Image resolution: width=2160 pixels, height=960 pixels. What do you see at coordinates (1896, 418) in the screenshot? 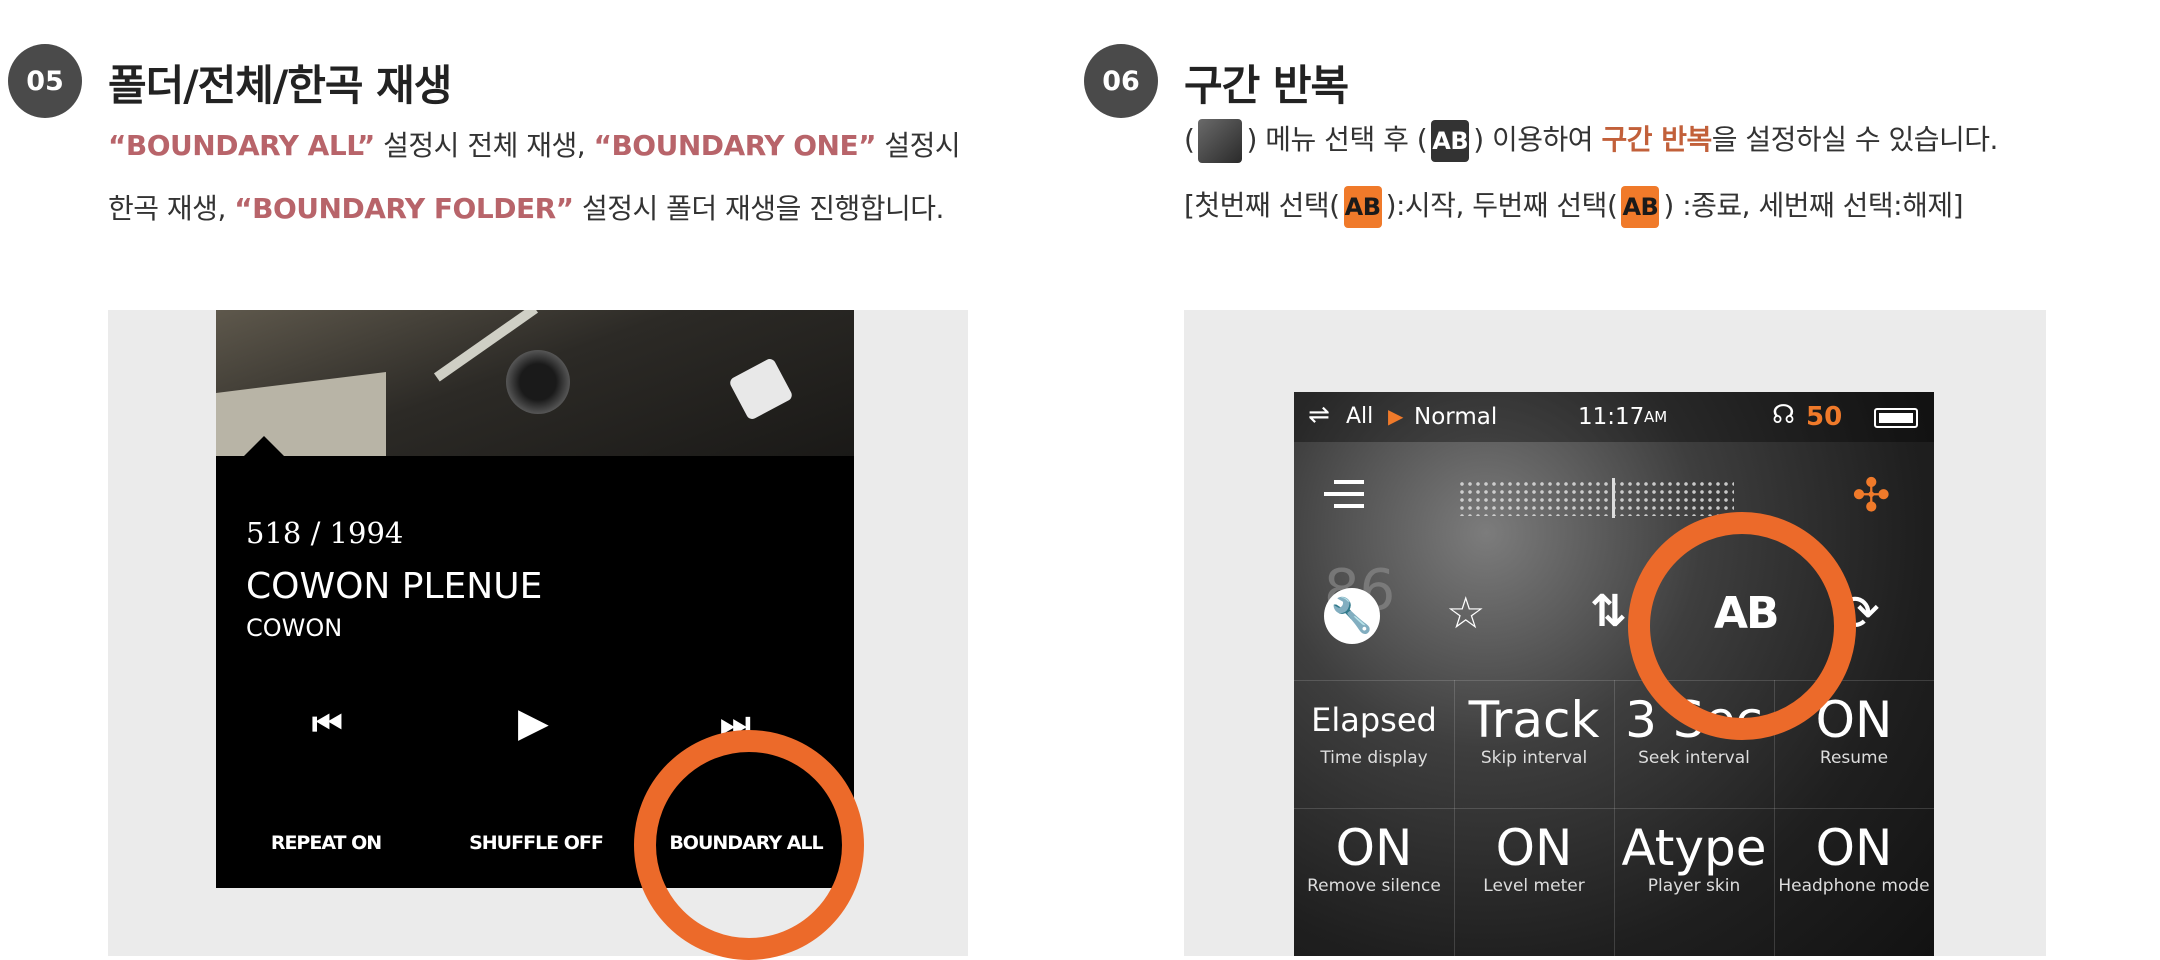
I see `battery-icon` at bounding box center [1896, 418].